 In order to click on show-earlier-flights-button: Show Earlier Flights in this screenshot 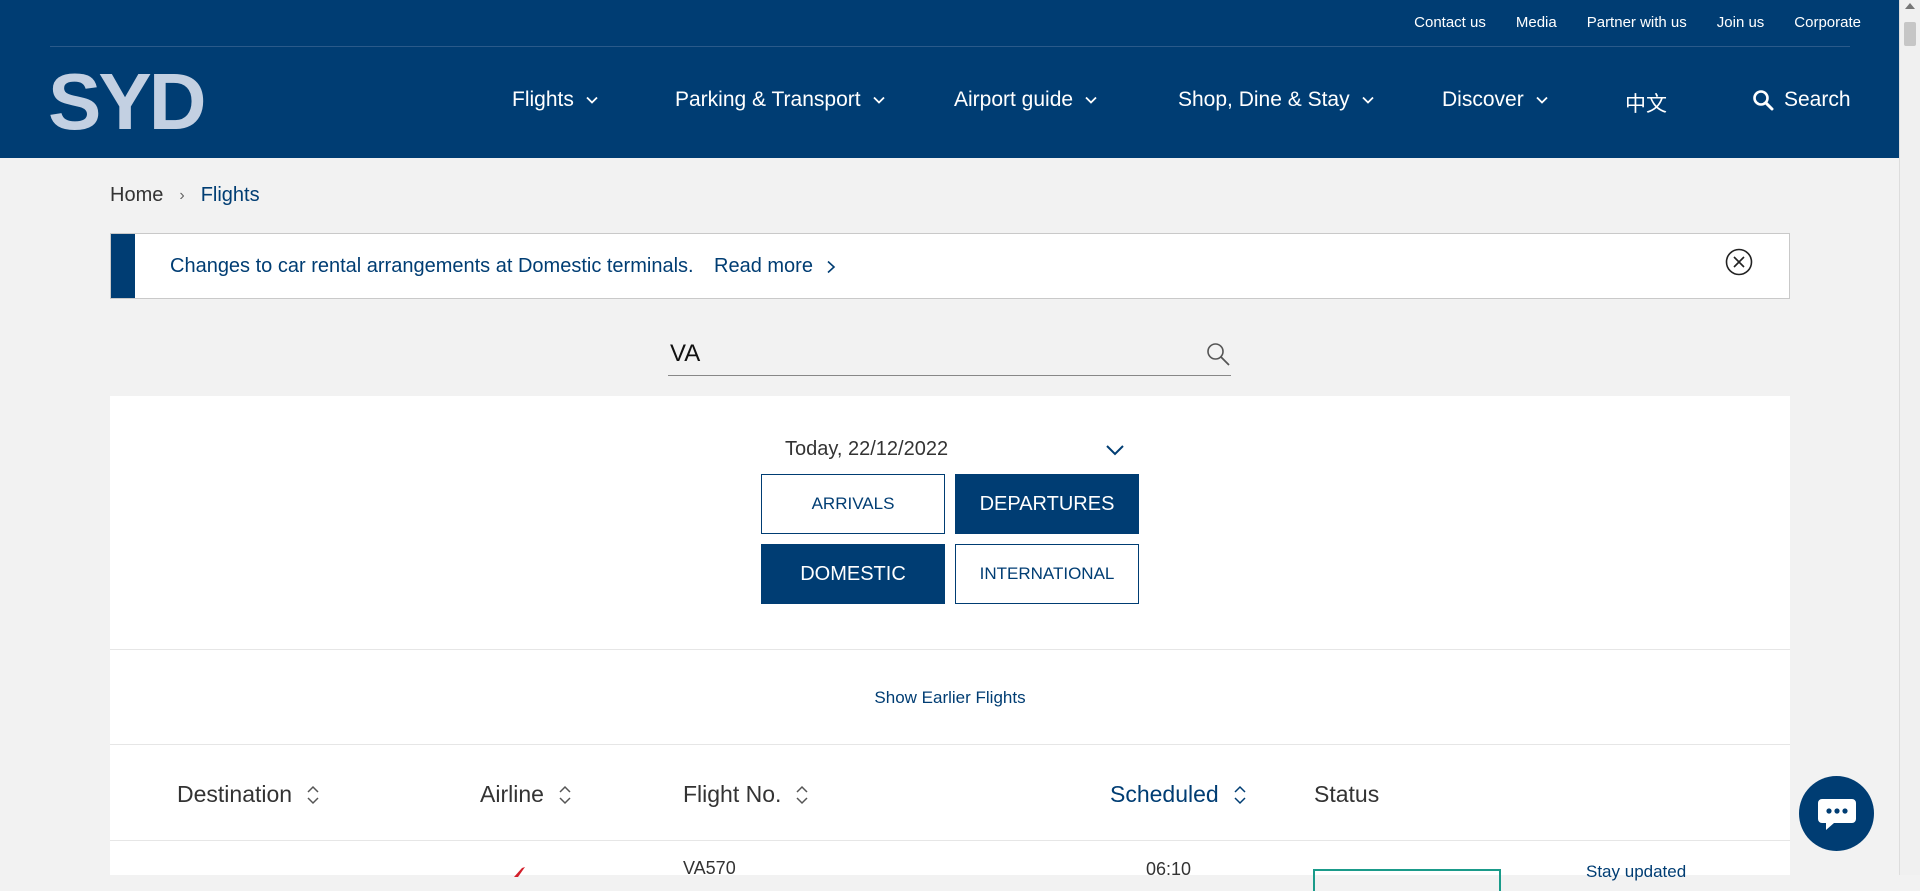, I will do `click(950, 698)`.